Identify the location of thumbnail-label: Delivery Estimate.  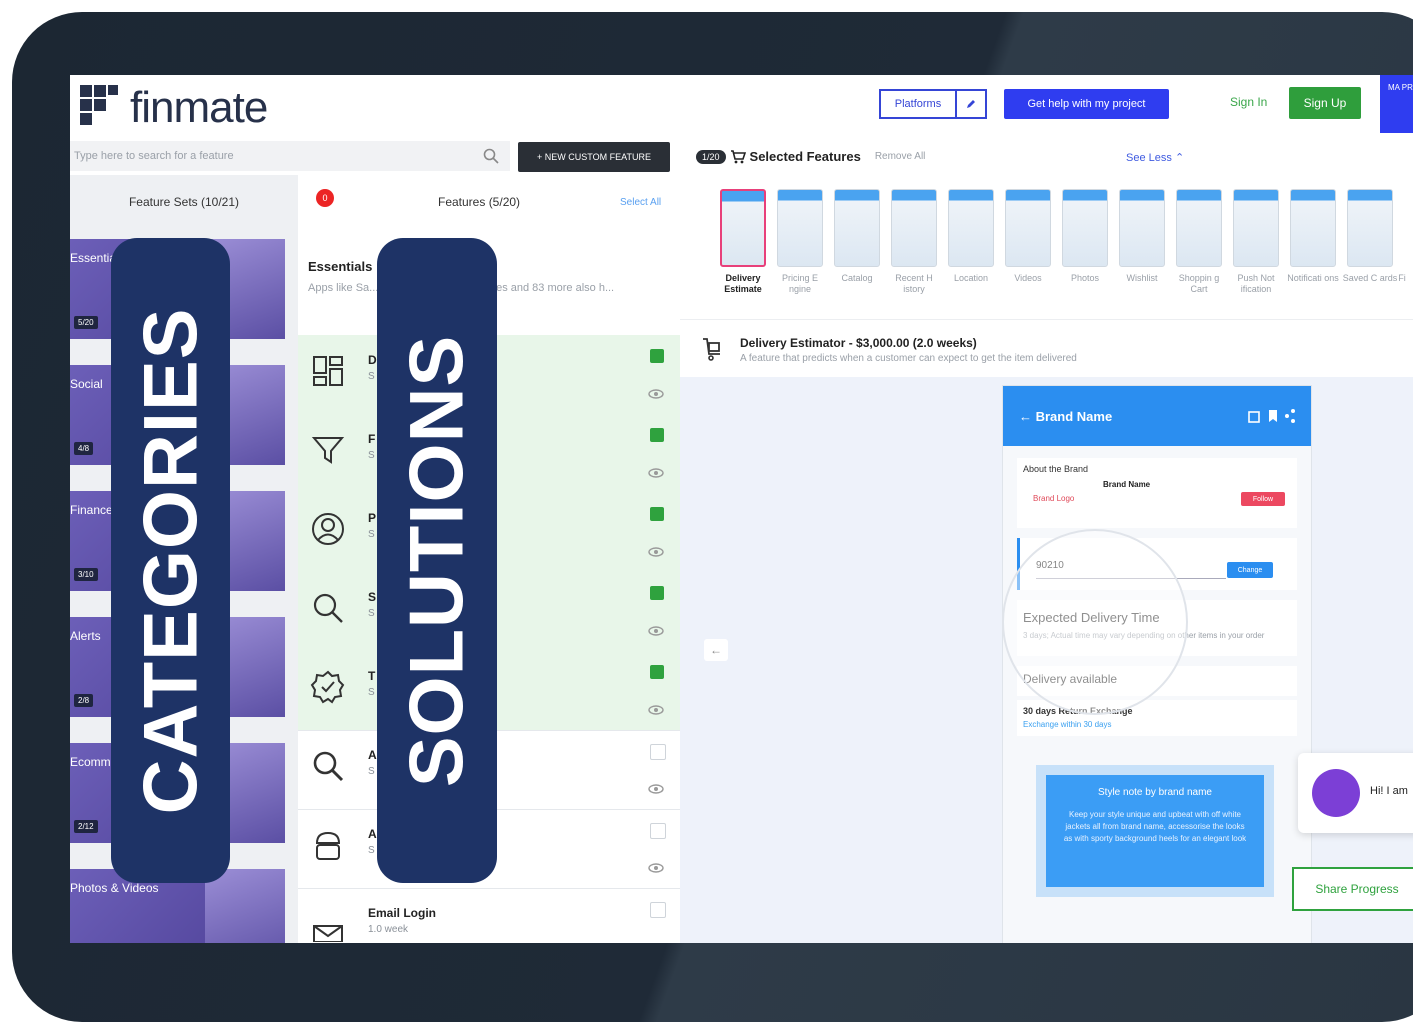
(743, 283).